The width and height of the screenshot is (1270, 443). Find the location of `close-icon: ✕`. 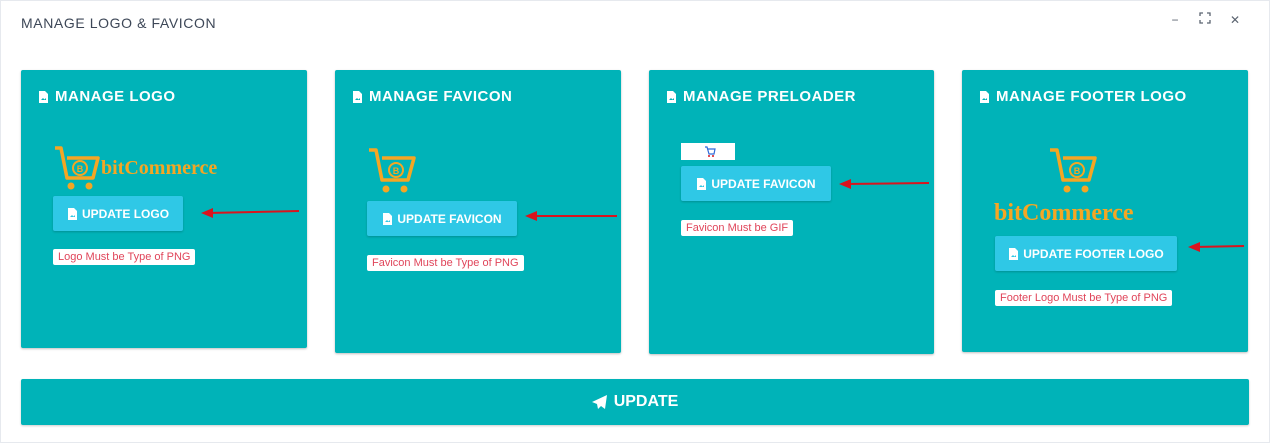

close-icon: ✕ is located at coordinates (1235, 20).